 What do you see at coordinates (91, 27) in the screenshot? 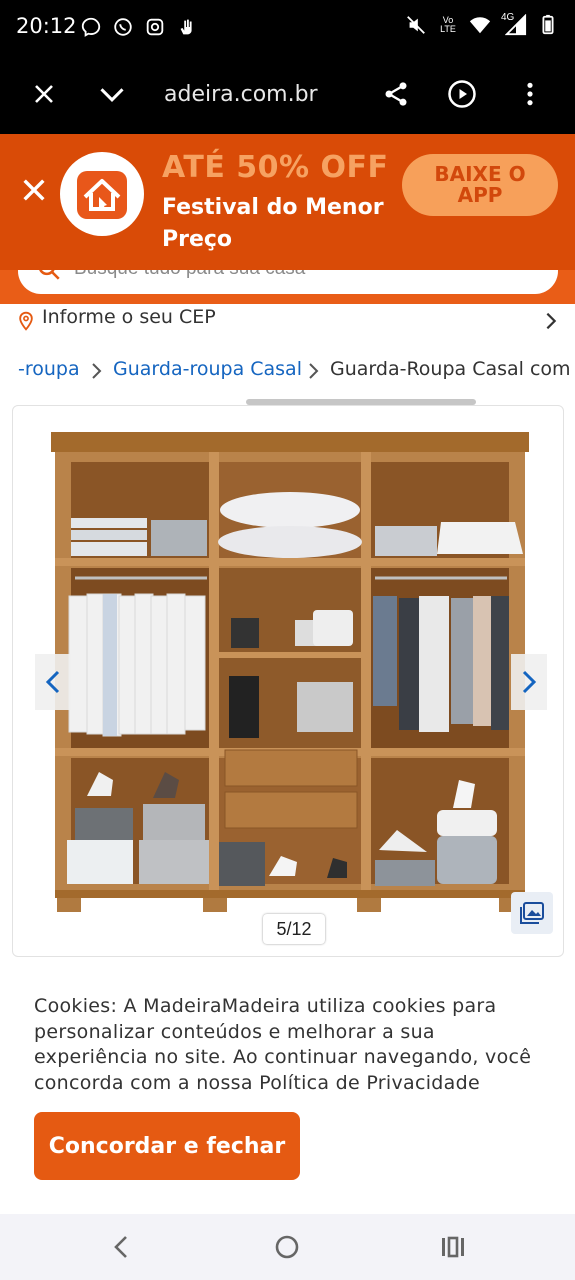
I see `messenger-icon` at bounding box center [91, 27].